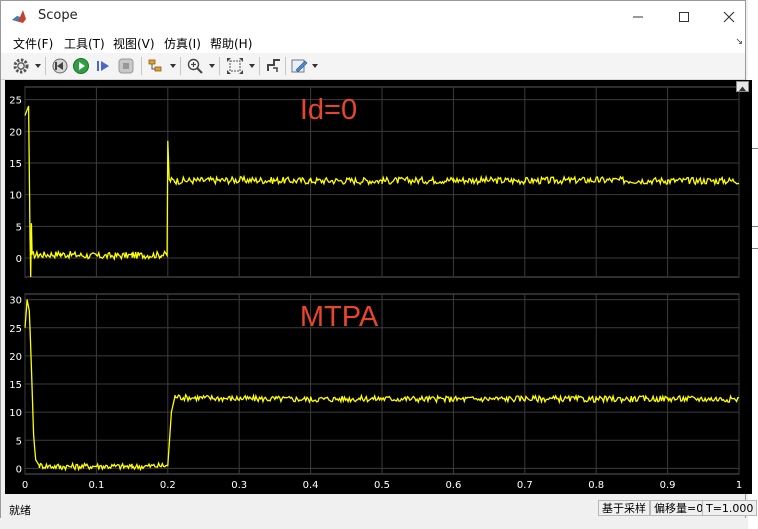 Image resolution: width=758 pixels, height=529 pixels. I want to click on x-tick-label: 0.7, so click(525, 485).